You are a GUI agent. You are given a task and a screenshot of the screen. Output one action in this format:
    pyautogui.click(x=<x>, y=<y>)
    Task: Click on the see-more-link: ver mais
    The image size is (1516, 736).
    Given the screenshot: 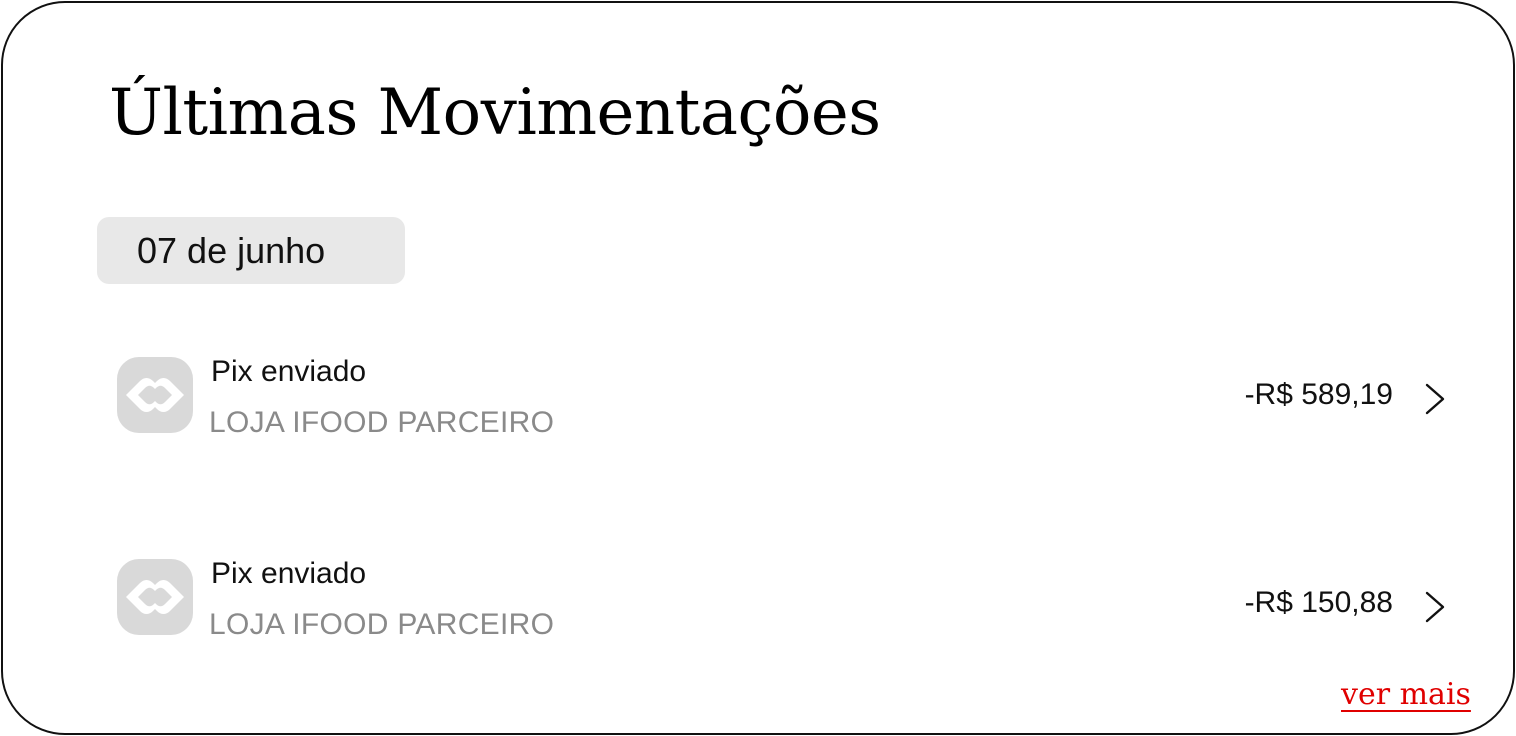 What is the action you would take?
    pyautogui.click(x=1406, y=695)
    